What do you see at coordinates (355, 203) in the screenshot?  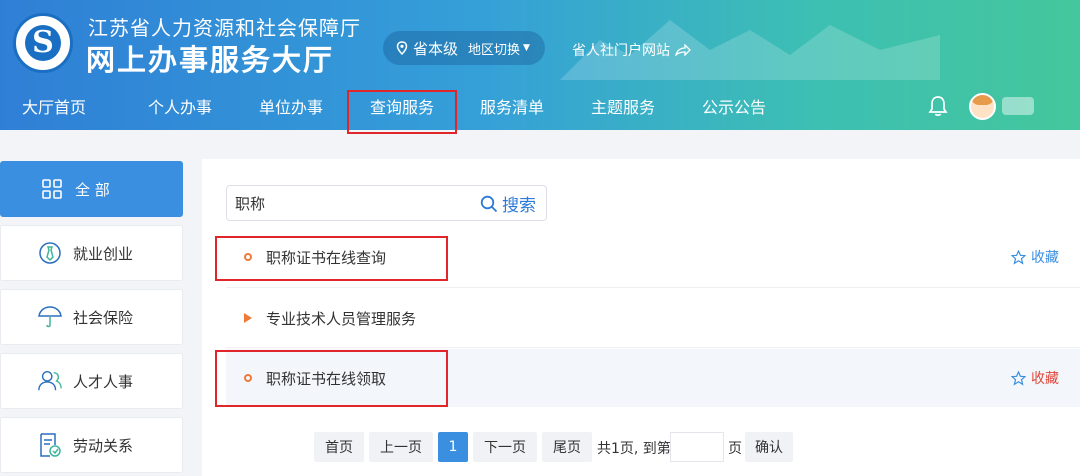 I see `search-input` at bounding box center [355, 203].